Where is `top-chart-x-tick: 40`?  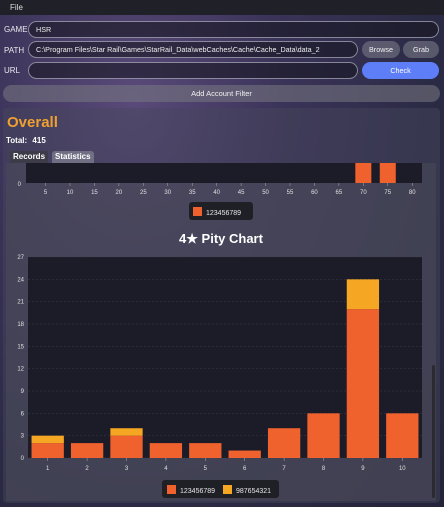
top-chart-x-tick: 40 is located at coordinates (216, 193).